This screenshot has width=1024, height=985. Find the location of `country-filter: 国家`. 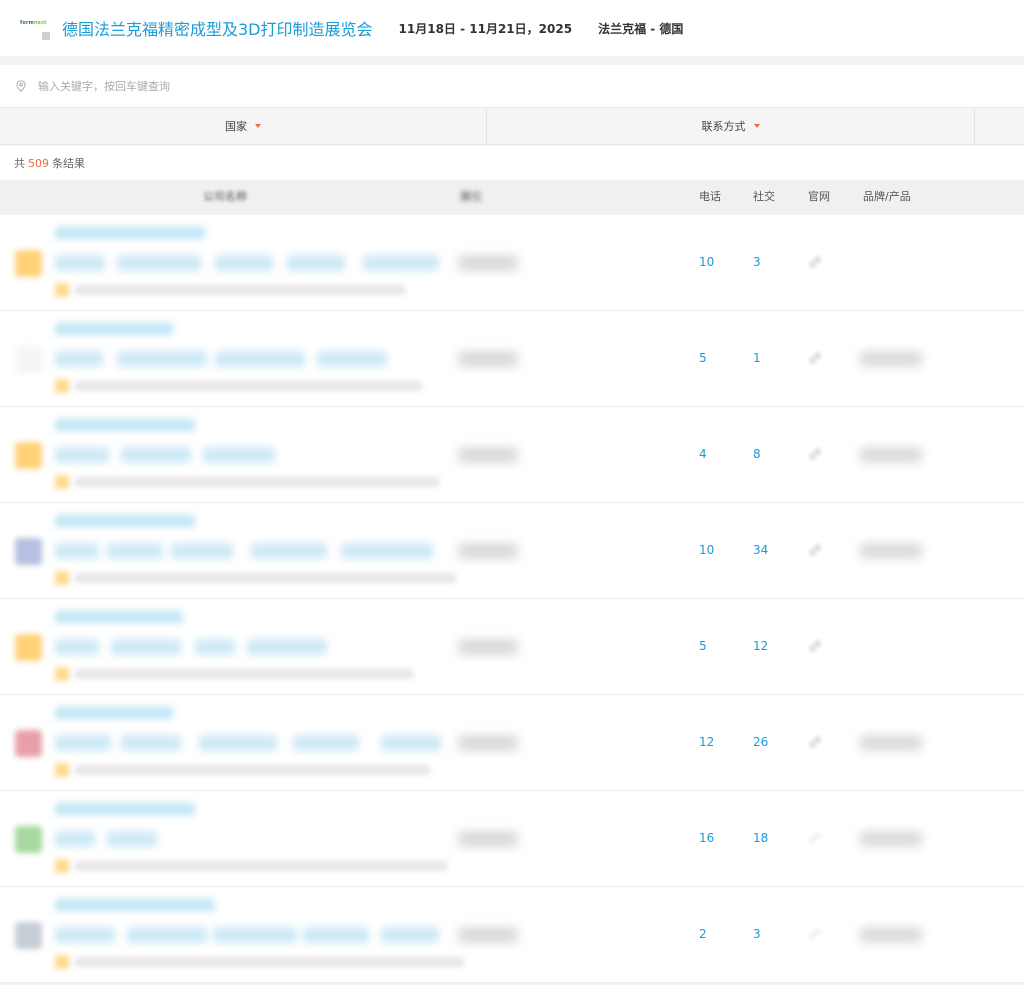

country-filter: 国家 is located at coordinates (243, 126).